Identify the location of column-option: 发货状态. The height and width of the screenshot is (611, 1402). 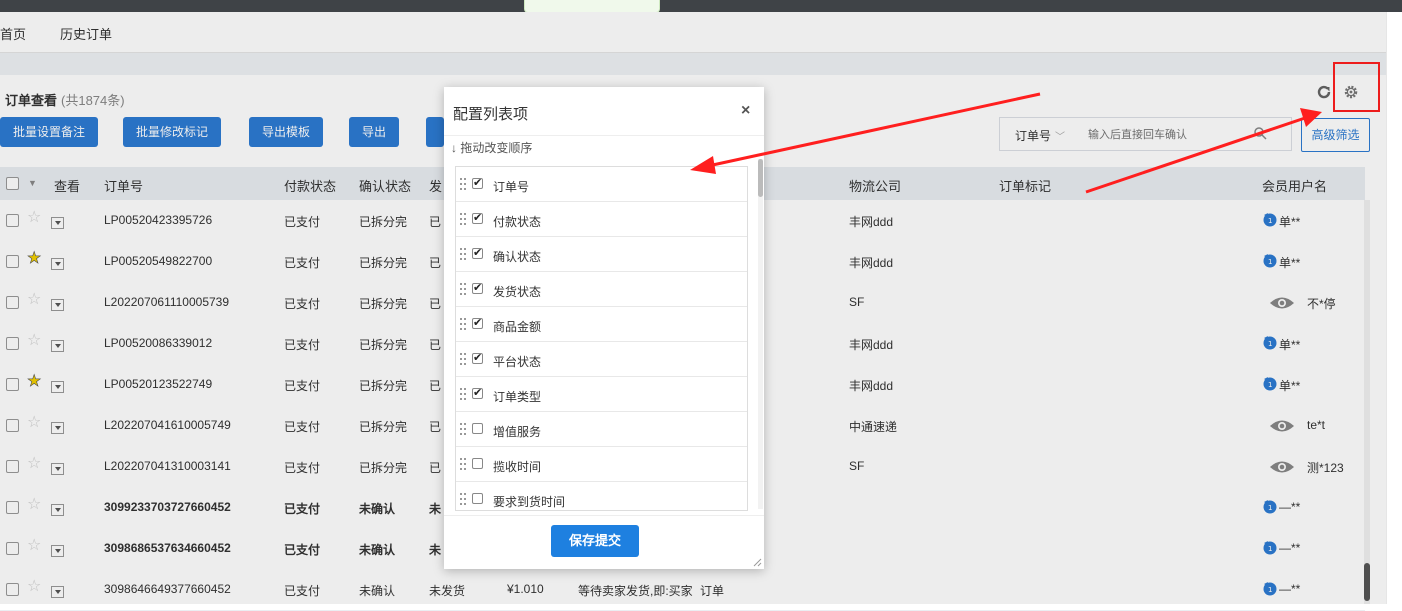
(601, 289).